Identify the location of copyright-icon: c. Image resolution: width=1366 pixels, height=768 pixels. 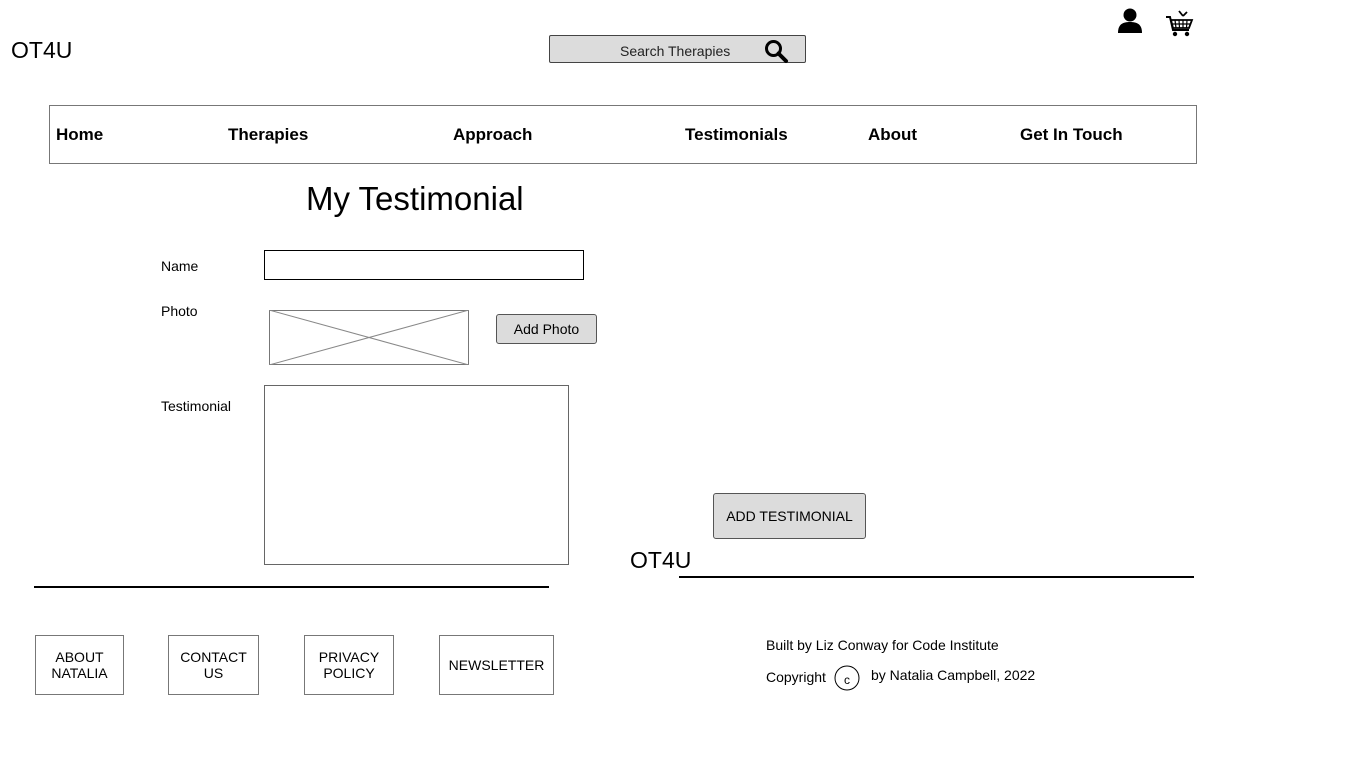
(847, 678).